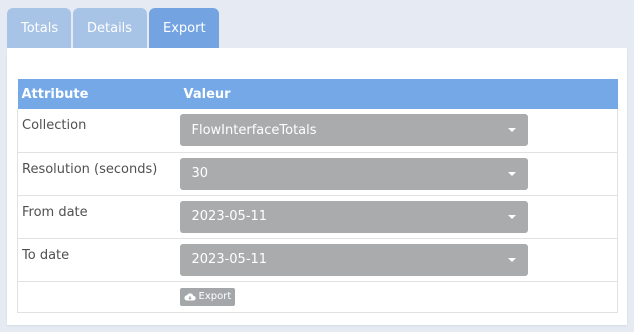 This screenshot has width=634, height=332. I want to click on table-row-actions: Export, so click(317, 297).